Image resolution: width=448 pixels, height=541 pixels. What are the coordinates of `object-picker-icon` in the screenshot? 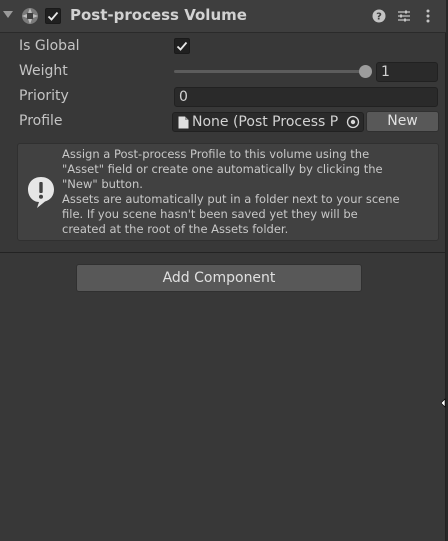 It's located at (352, 122).